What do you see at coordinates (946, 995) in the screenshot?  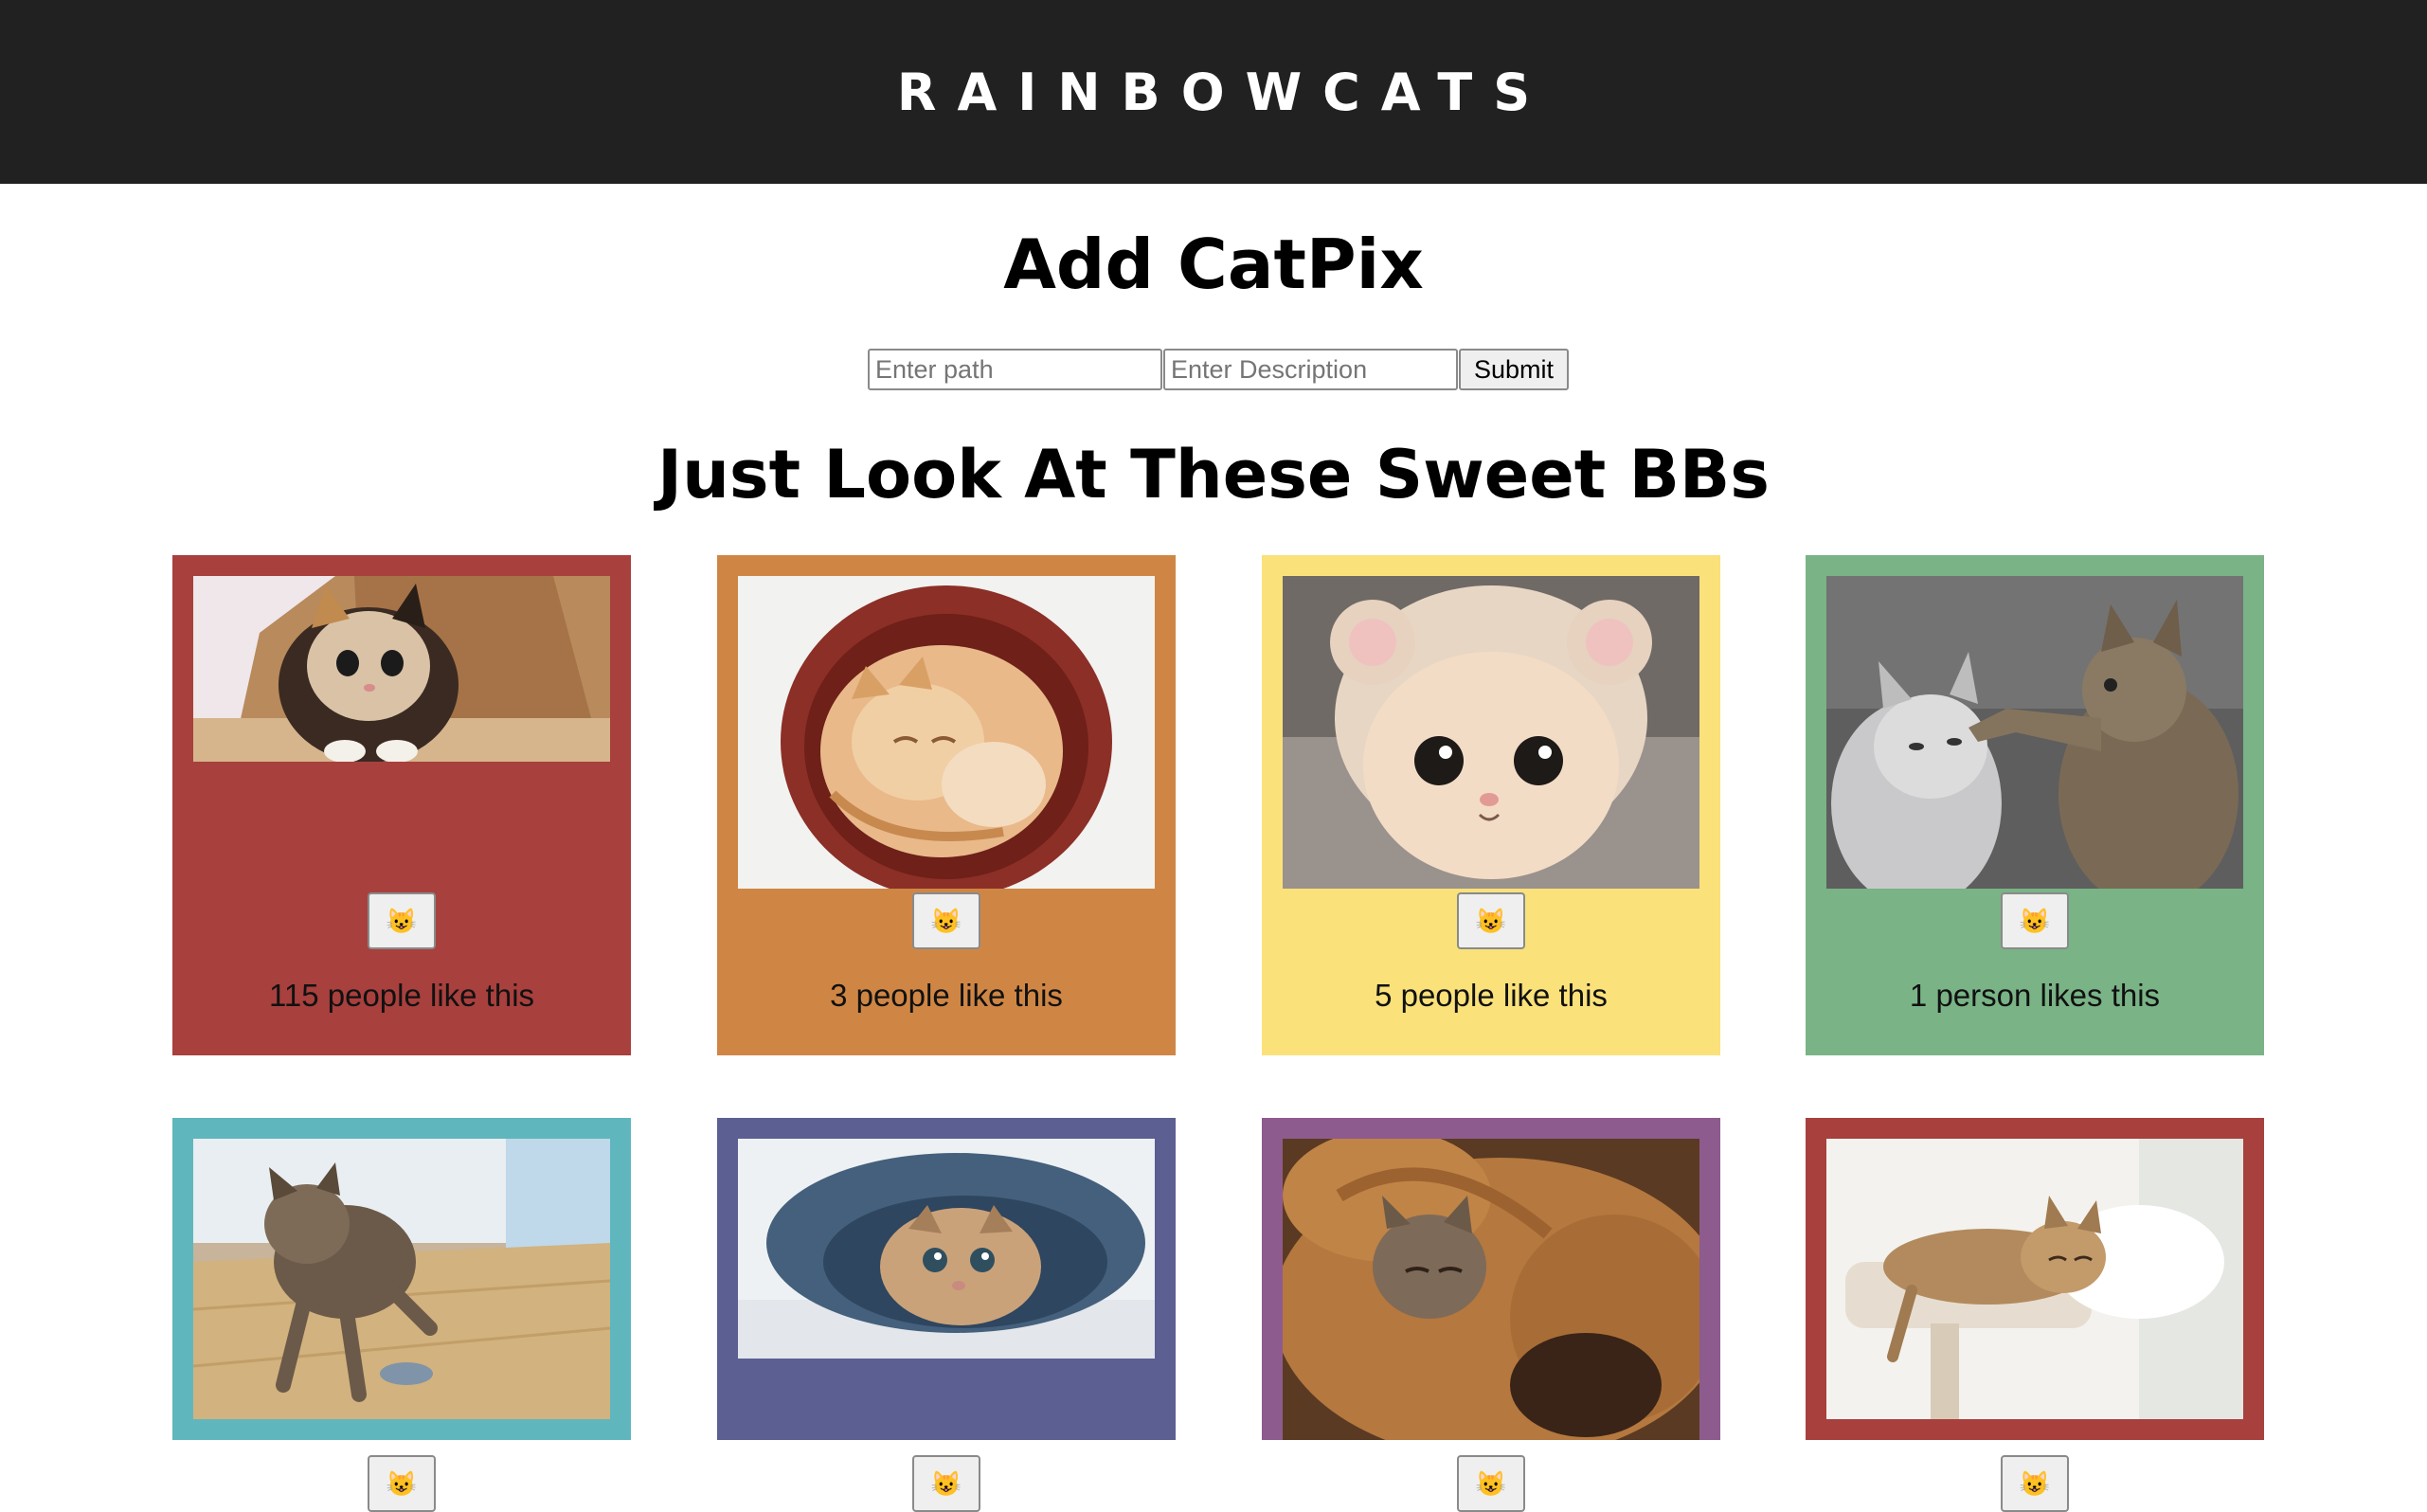 I see `likes-count: 3 people like this` at bounding box center [946, 995].